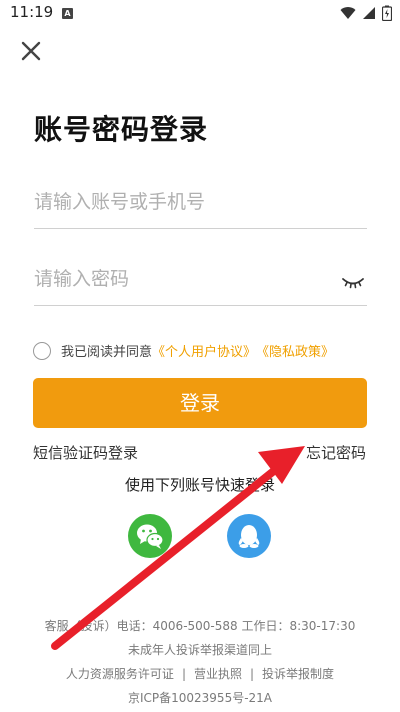 The height and width of the screenshot is (712, 400). I want to click on user-agreement-link: 《个人用户协议》, so click(204, 350).